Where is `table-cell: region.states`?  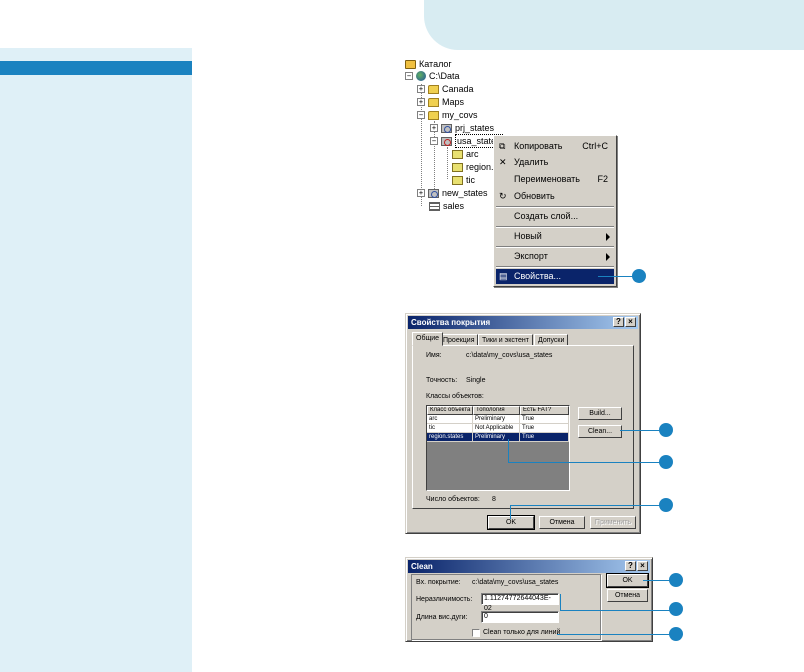 table-cell: region.states is located at coordinates (450, 437).